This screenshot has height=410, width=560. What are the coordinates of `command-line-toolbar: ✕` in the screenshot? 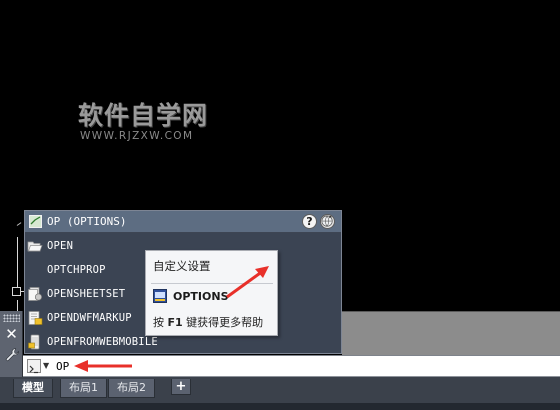 It's located at (11, 344).